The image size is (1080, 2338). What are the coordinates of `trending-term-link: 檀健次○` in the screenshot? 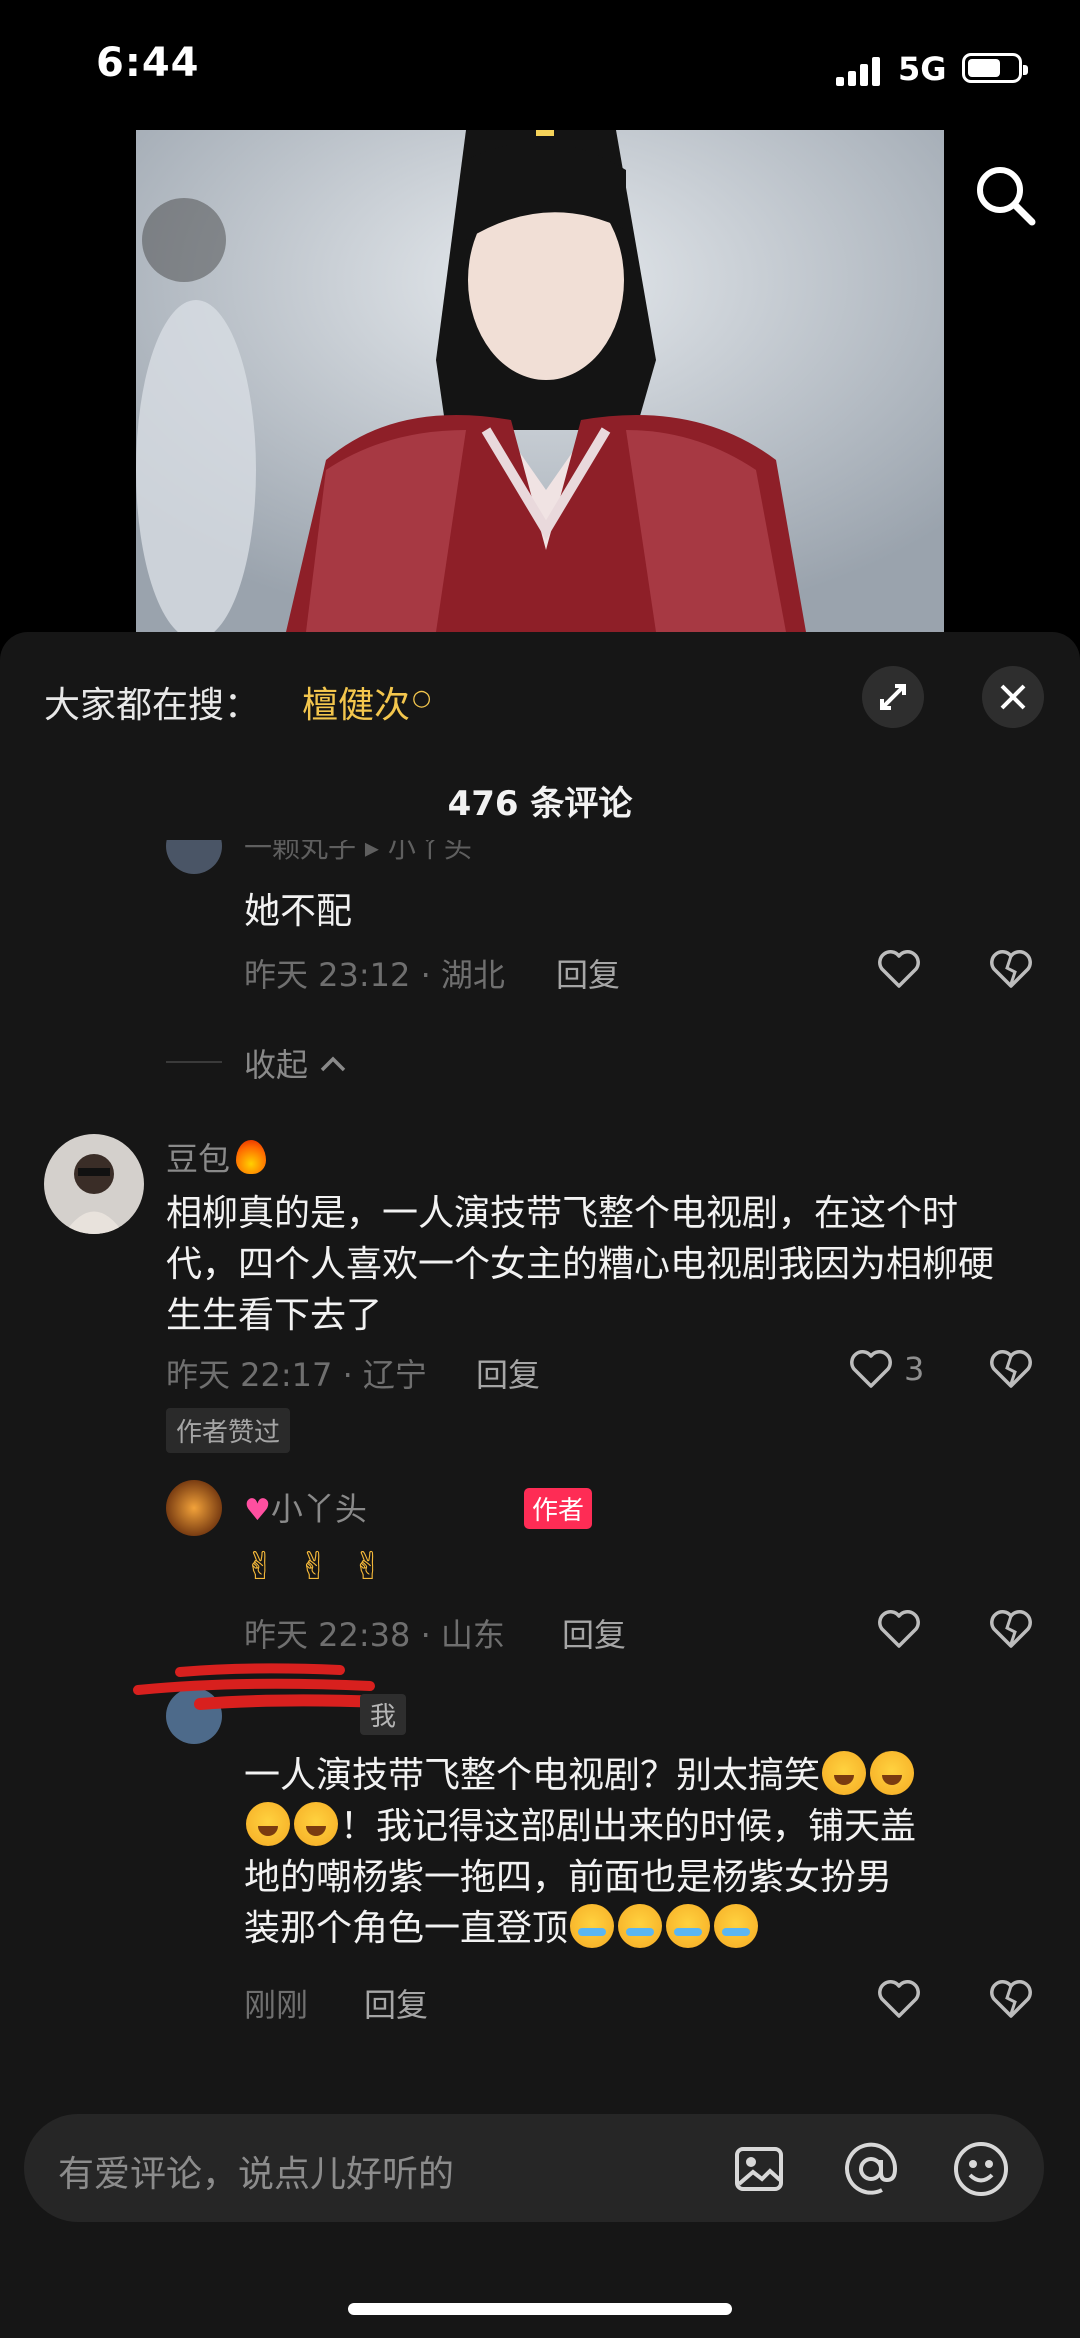 It's located at (366, 702).